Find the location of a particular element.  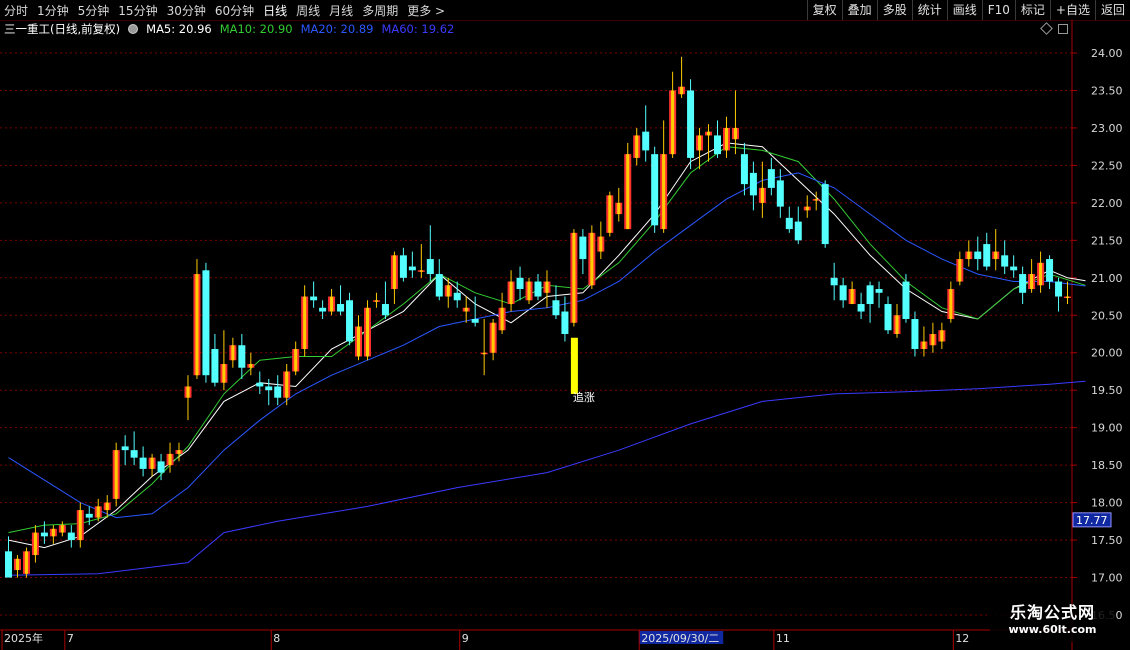

signal-bar is located at coordinates (574, 365).